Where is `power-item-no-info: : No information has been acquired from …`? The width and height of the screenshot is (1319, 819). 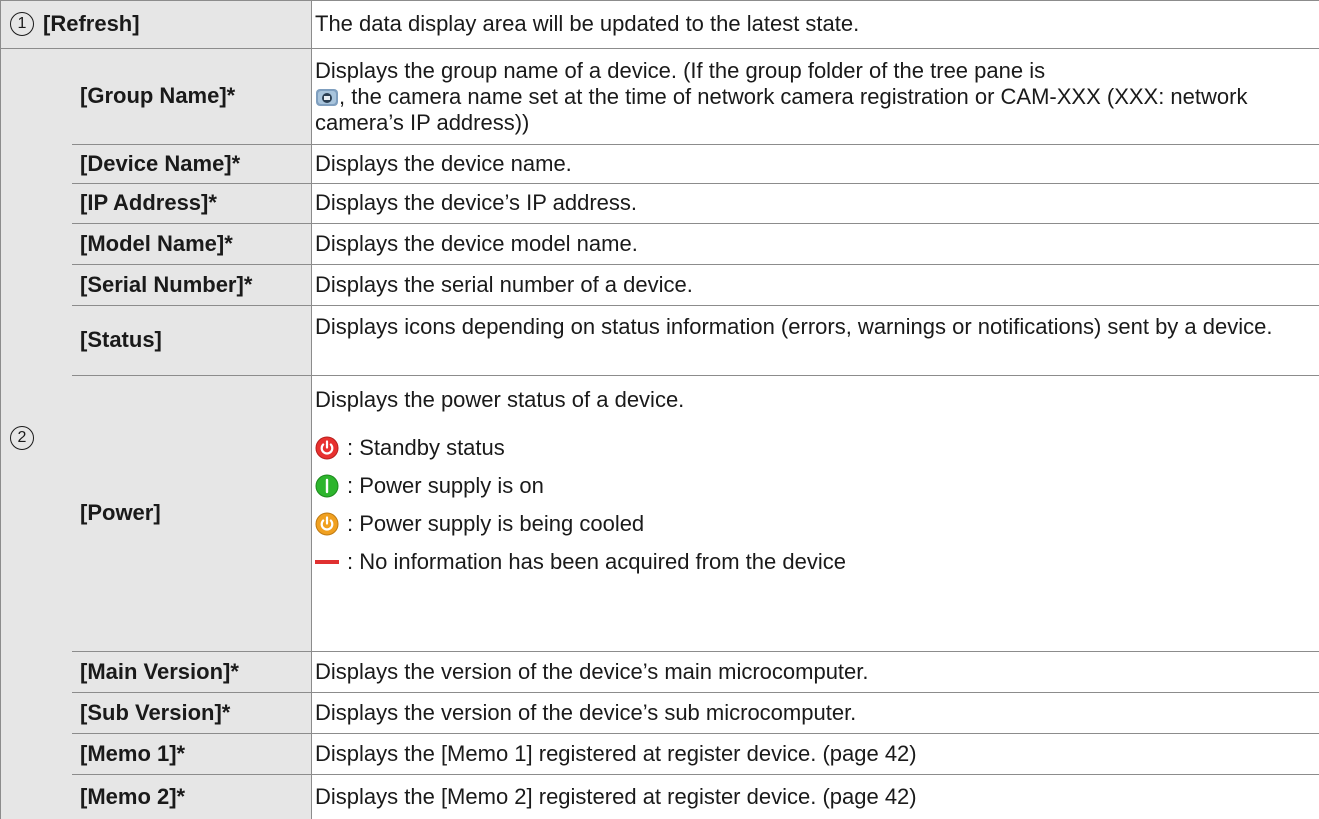 power-item-no-info: : No information has been acquired from … is located at coordinates (813, 562).